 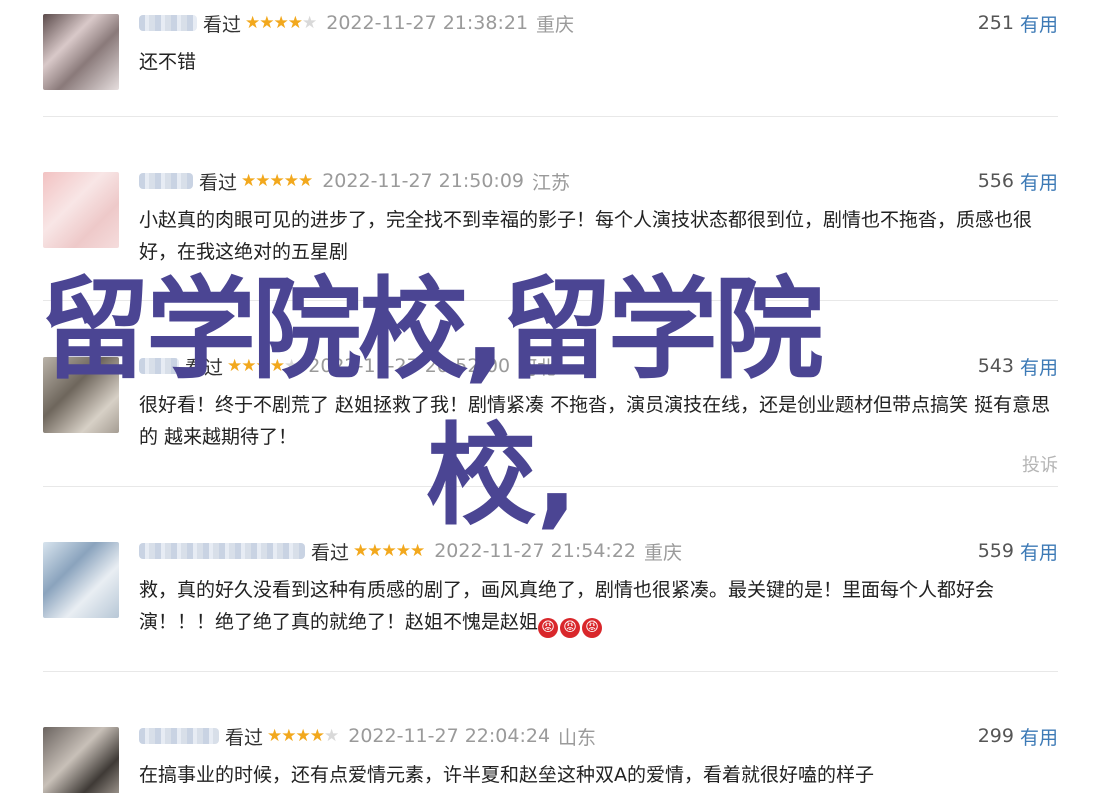 I want to click on comment-meta: 看过 ★★★★★ 2022-11-27 22:04:24 山东, so click(x=367, y=736).